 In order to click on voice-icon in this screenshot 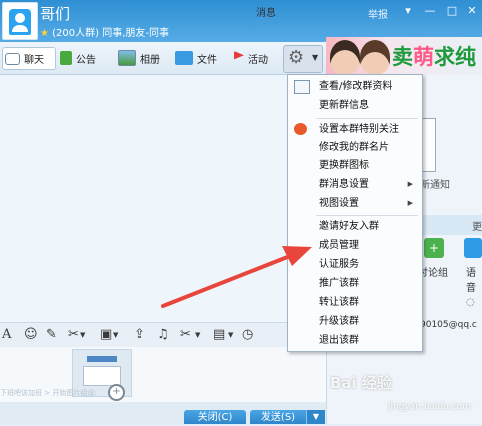, I will do `click(473, 248)`.